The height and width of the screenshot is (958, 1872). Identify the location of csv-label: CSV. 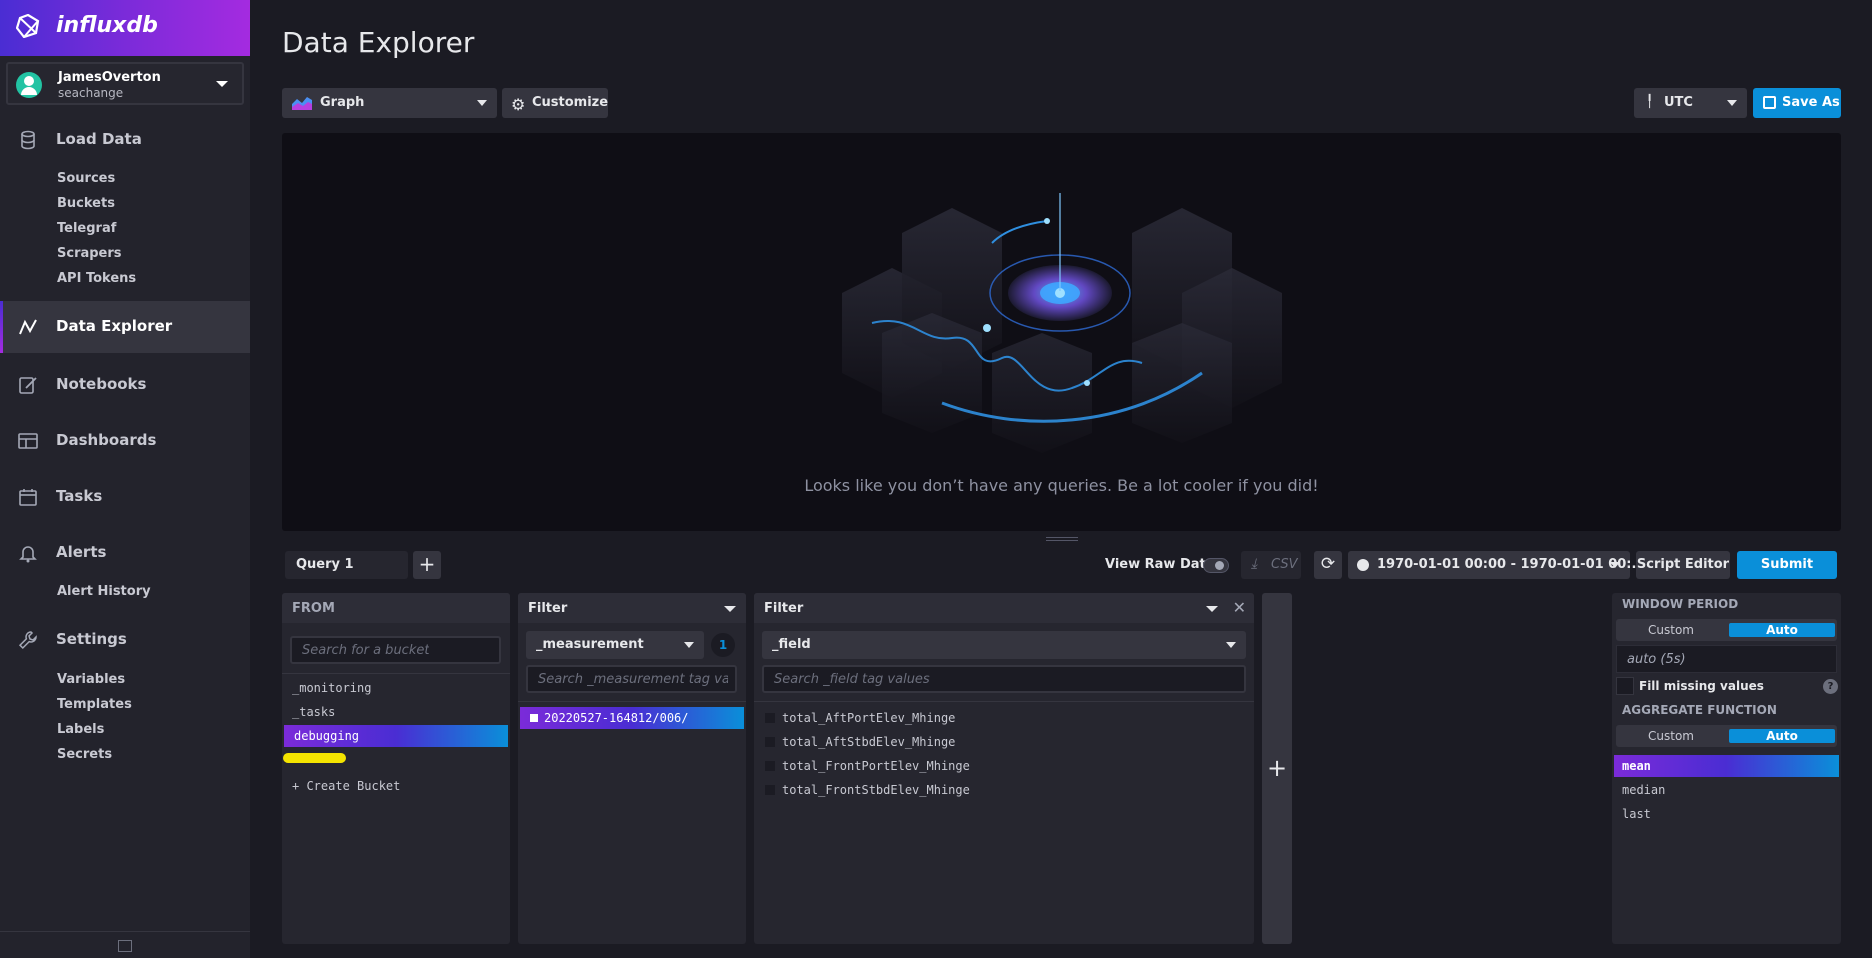
(1284, 564).